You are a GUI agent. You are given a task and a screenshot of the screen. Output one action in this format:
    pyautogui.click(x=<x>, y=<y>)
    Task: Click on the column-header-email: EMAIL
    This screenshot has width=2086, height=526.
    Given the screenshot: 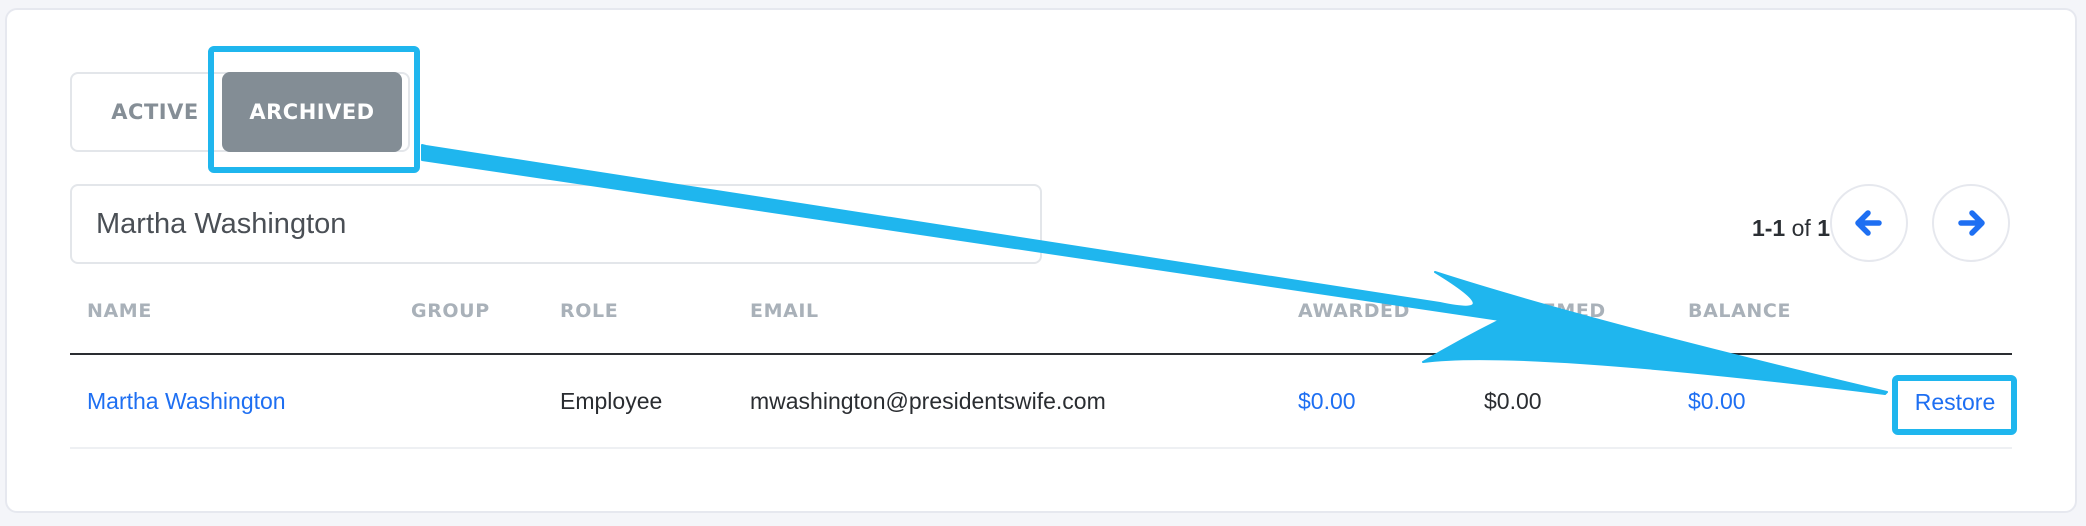 What is the action you would take?
    pyautogui.click(x=784, y=311)
    